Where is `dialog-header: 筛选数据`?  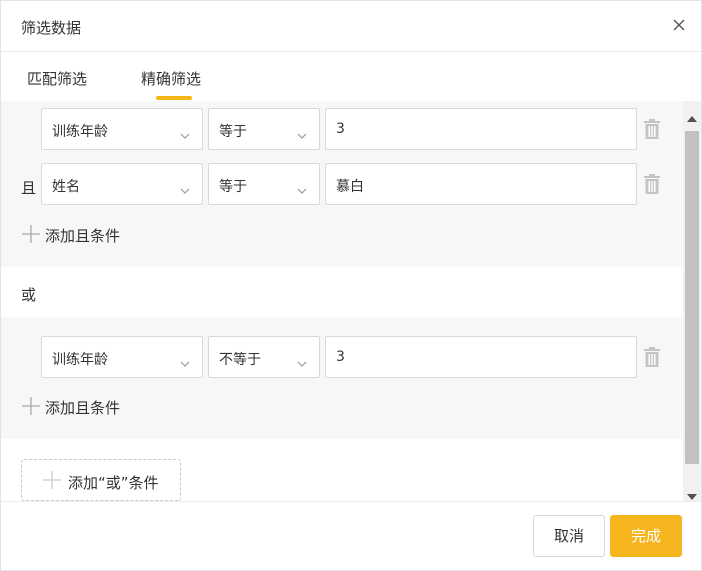 dialog-header: 筛选数据 is located at coordinates (351, 26).